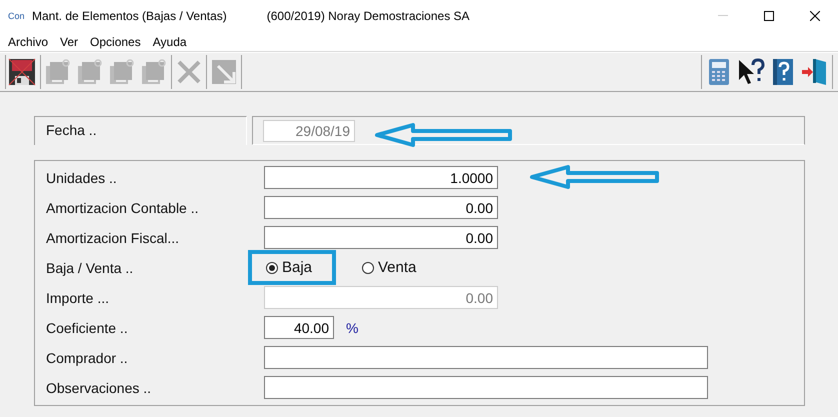  What do you see at coordinates (69, 41) in the screenshot?
I see `menu-item: Ver` at bounding box center [69, 41].